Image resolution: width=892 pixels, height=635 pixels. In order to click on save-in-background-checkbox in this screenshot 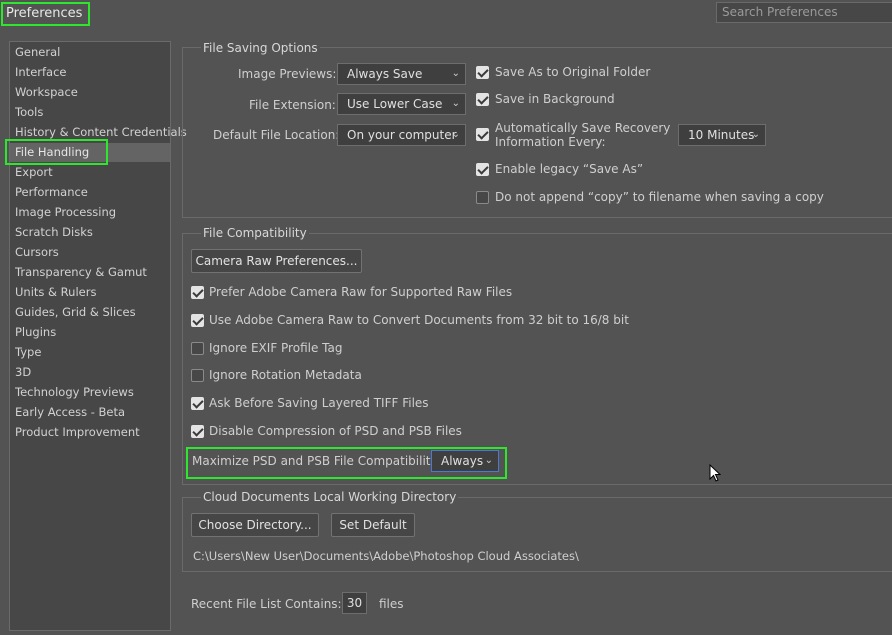, I will do `click(482, 99)`.